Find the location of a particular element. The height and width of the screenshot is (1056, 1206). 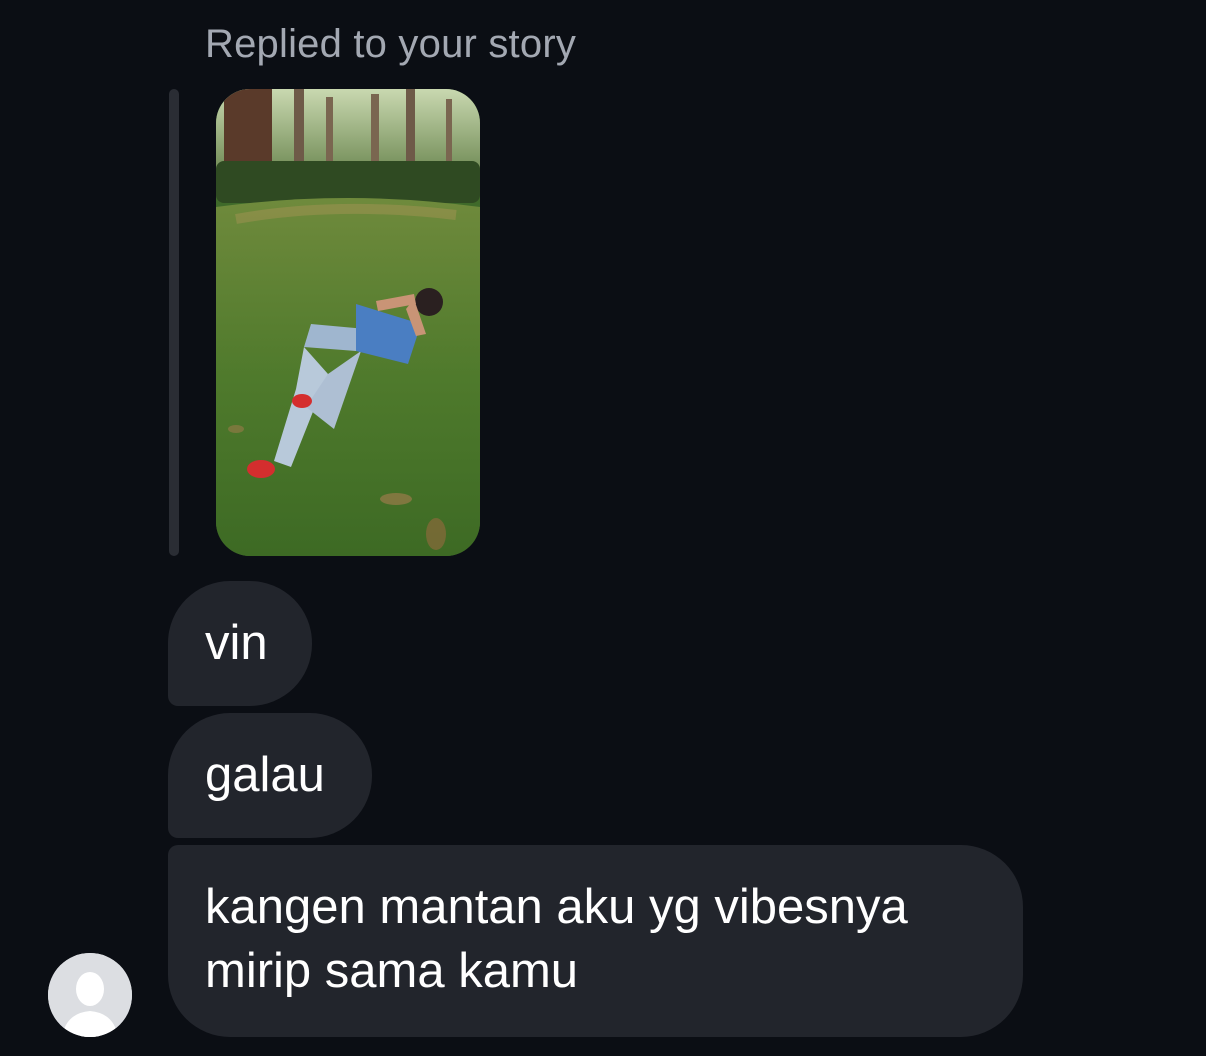

default-user-silhouette-icon is located at coordinates (90, 995).